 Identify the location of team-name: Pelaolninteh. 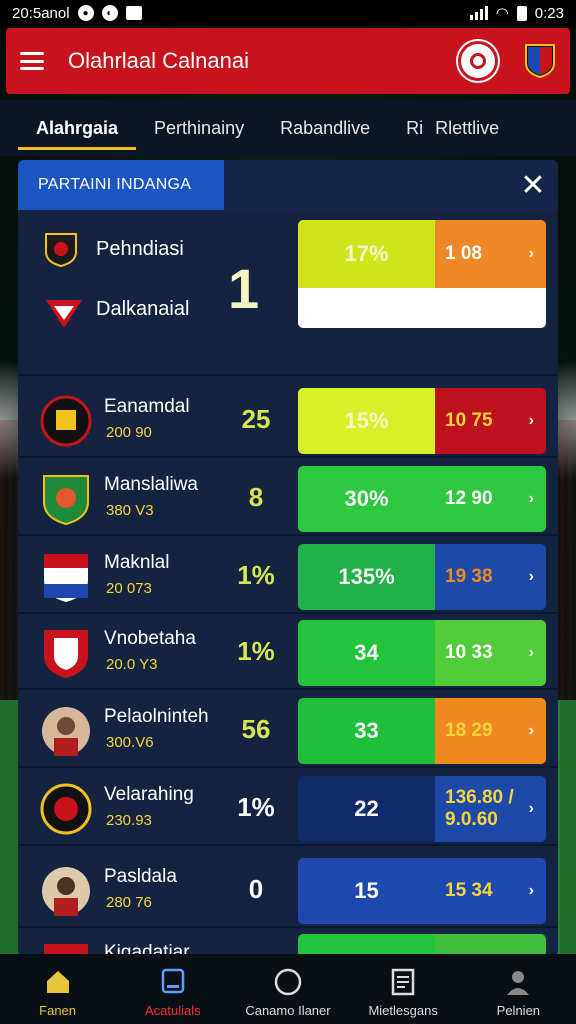
(156, 716).